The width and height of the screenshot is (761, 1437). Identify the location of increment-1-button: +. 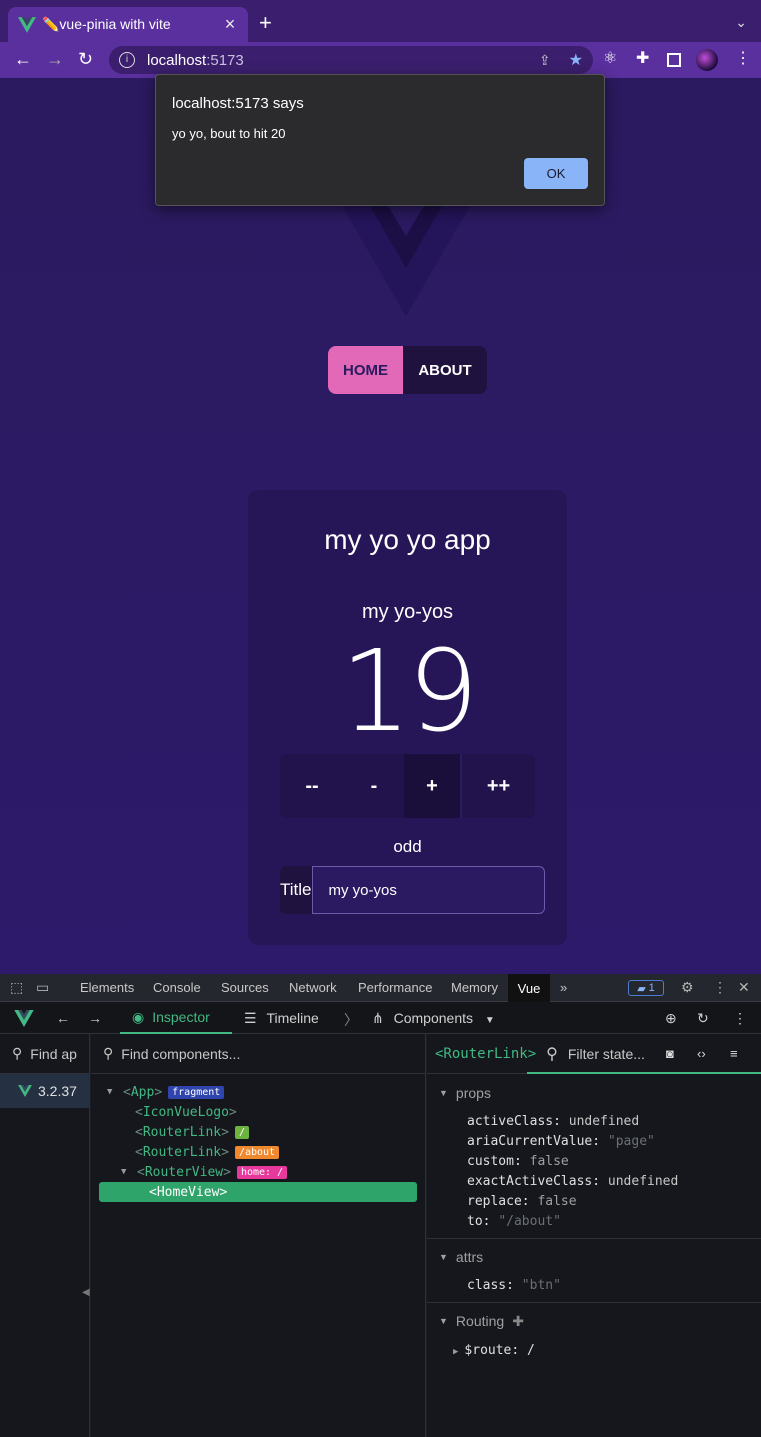
(432, 786).